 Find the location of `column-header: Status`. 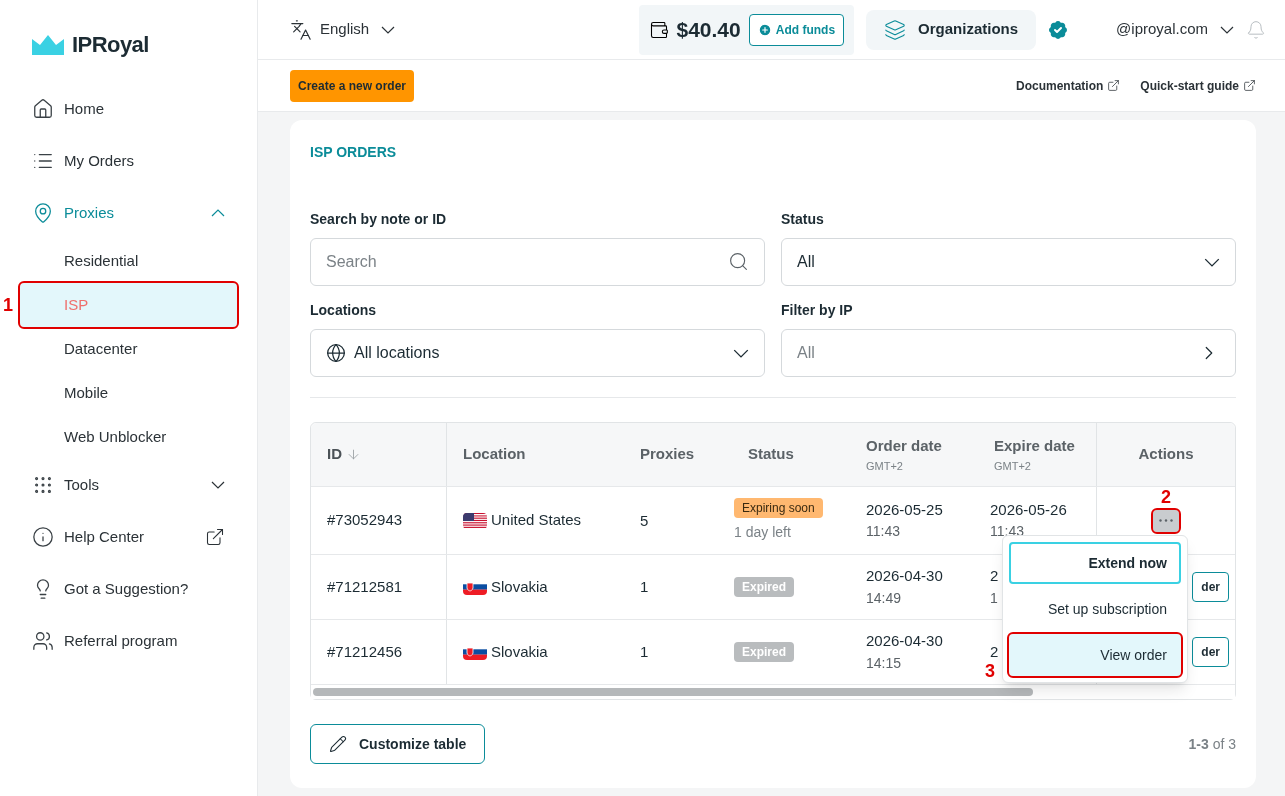

column-header: Status is located at coordinates (771, 454).